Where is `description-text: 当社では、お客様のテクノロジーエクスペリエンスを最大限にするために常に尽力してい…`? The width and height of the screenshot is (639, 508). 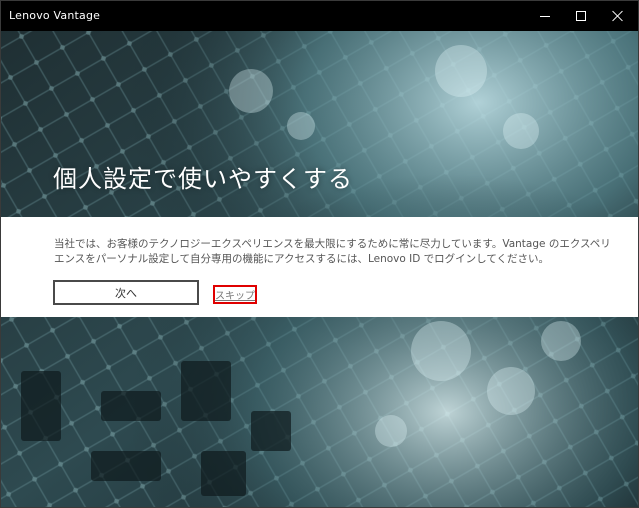 description-text: 当社では、お客様のテクノロジーエクスペリエンスを最大限にするために常に尽力してい… is located at coordinates (332, 251).